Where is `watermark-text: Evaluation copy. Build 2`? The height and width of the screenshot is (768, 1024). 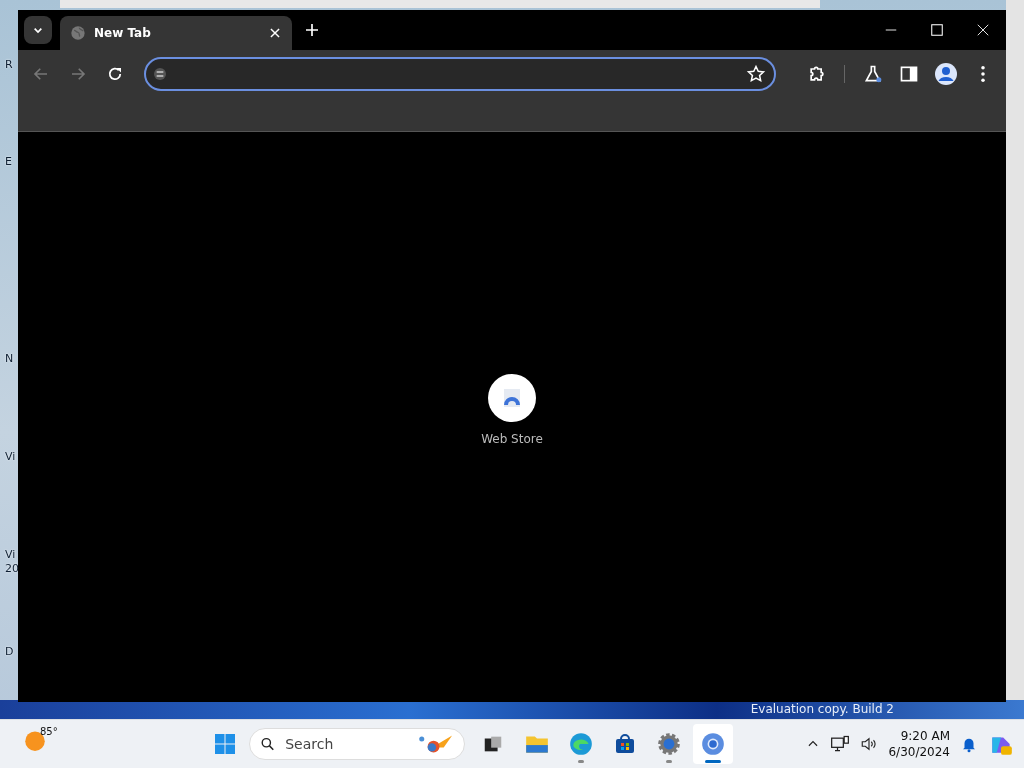
watermark-text: Evaluation copy. Build 2 is located at coordinates (822, 709).